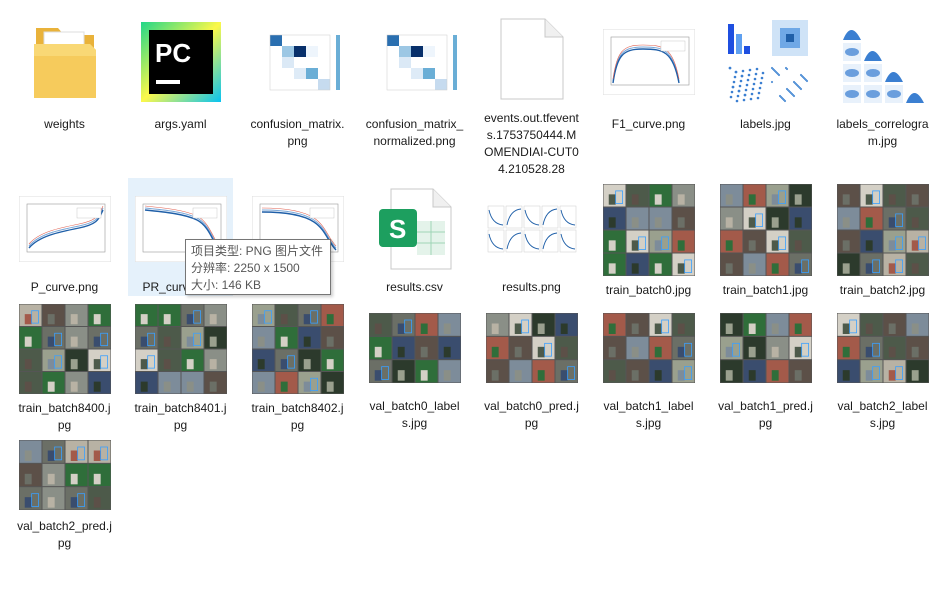 This screenshot has height=595, width=945. I want to click on file-item: train_batch8401.jpg, so click(180, 365).